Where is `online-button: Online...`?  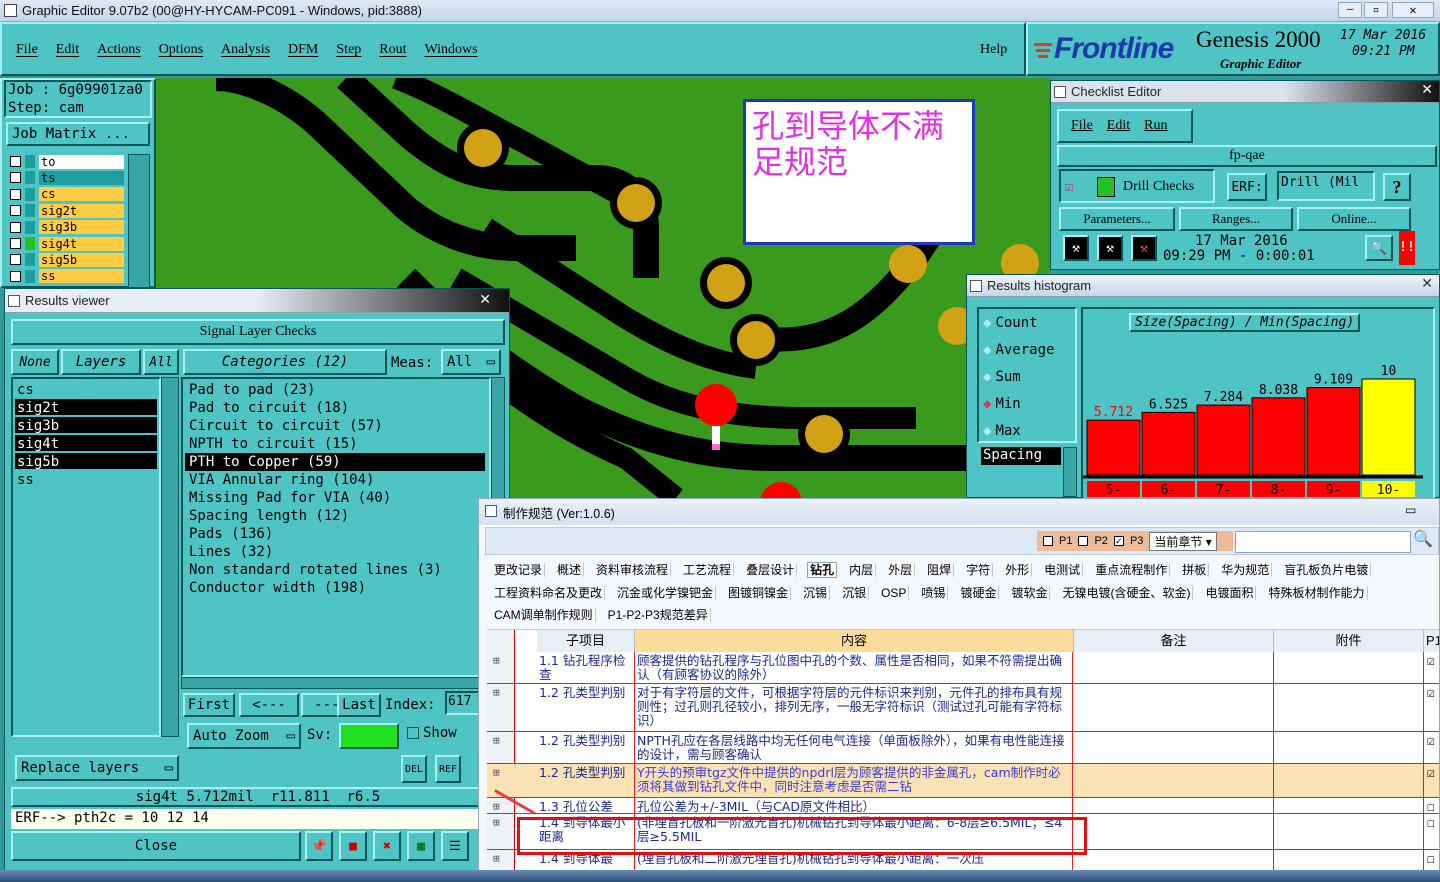 online-button: Online... is located at coordinates (1354, 219).